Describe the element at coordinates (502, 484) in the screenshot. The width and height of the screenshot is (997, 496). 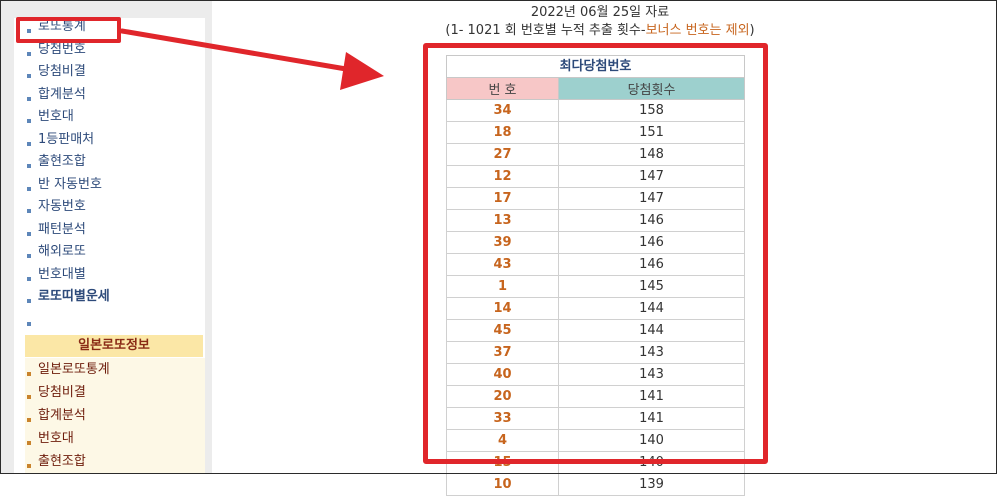
I see `lotto-number-cell: 10` at that location.